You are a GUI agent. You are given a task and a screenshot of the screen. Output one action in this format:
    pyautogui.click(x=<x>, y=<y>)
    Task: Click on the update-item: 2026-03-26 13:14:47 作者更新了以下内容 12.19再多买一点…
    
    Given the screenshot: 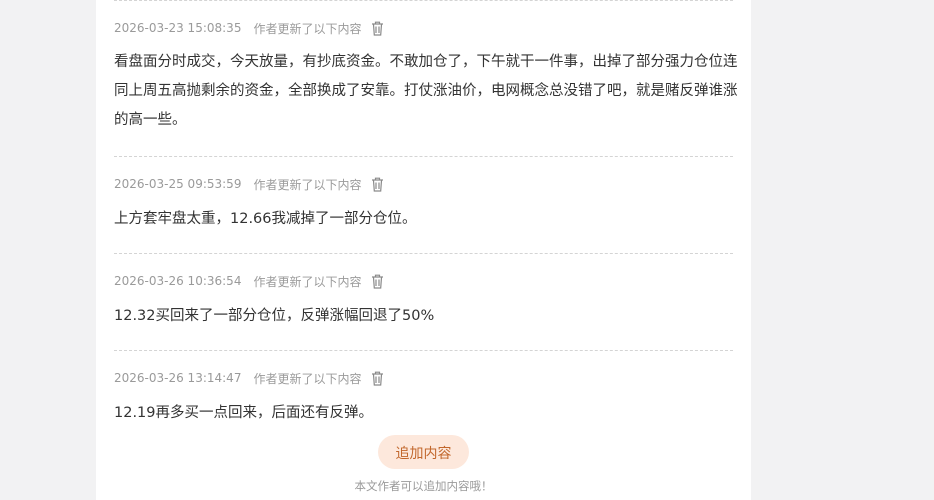 What is the action you would take?
    pyautogui.click(x=423, y=389)
    